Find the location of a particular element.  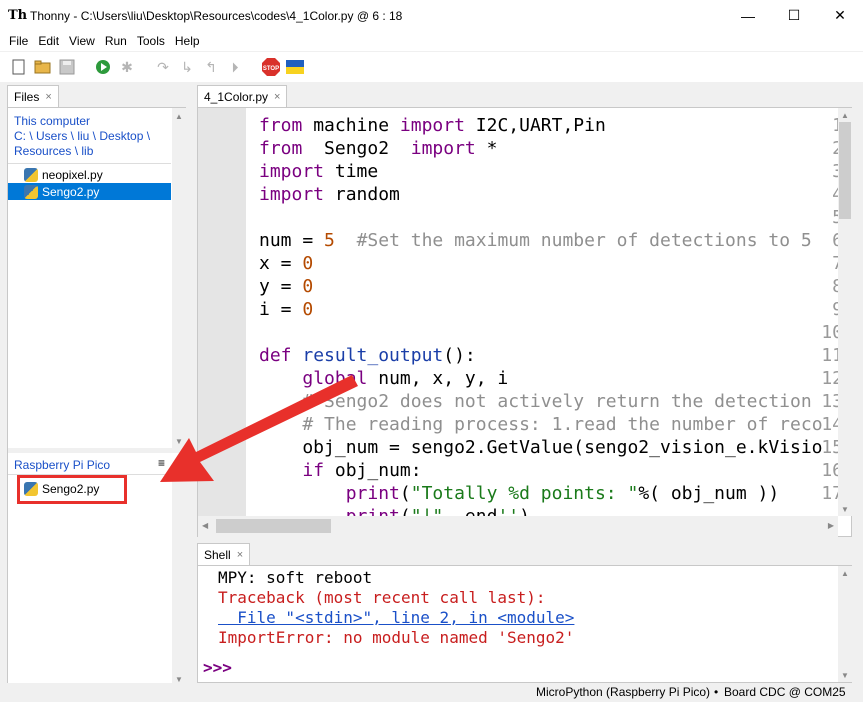

stop-label: STOP is located at coordinates (271, 69).